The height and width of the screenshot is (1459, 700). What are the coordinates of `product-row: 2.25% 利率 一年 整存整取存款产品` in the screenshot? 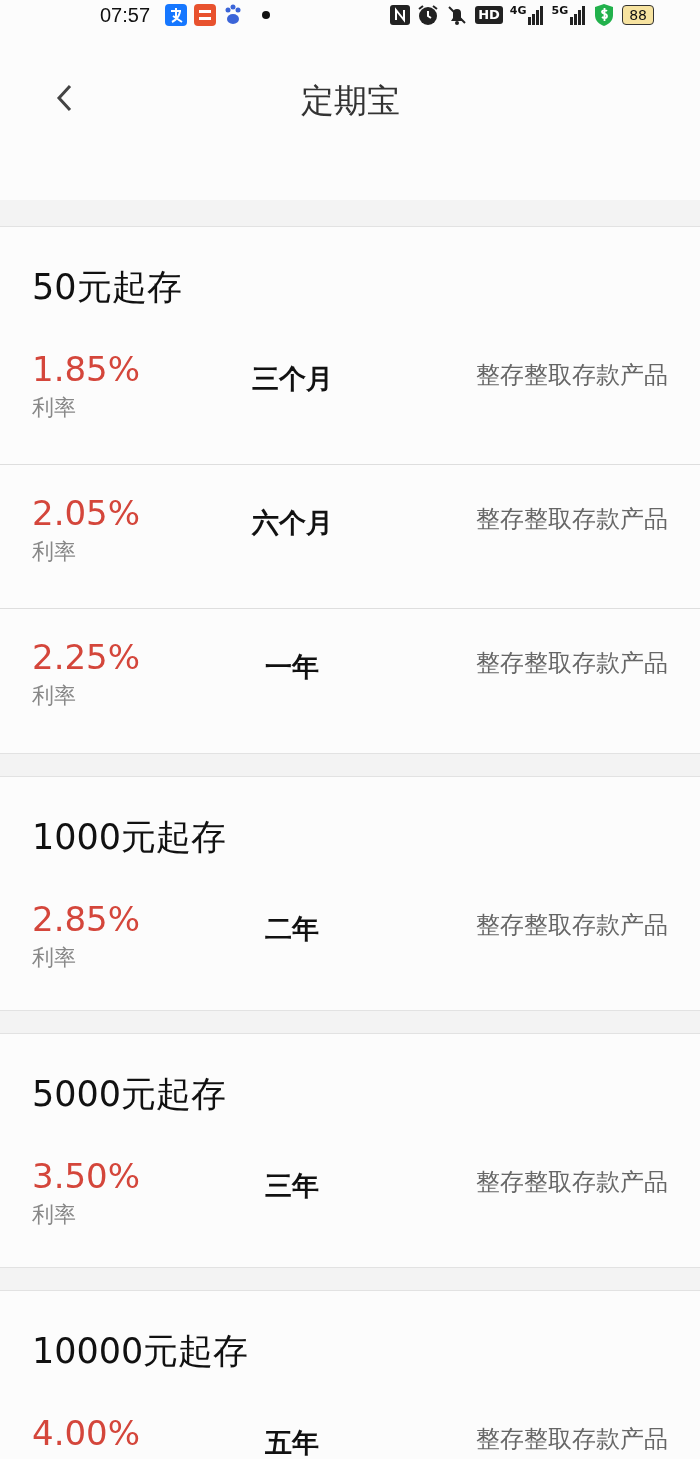 It's located at (350, 681).